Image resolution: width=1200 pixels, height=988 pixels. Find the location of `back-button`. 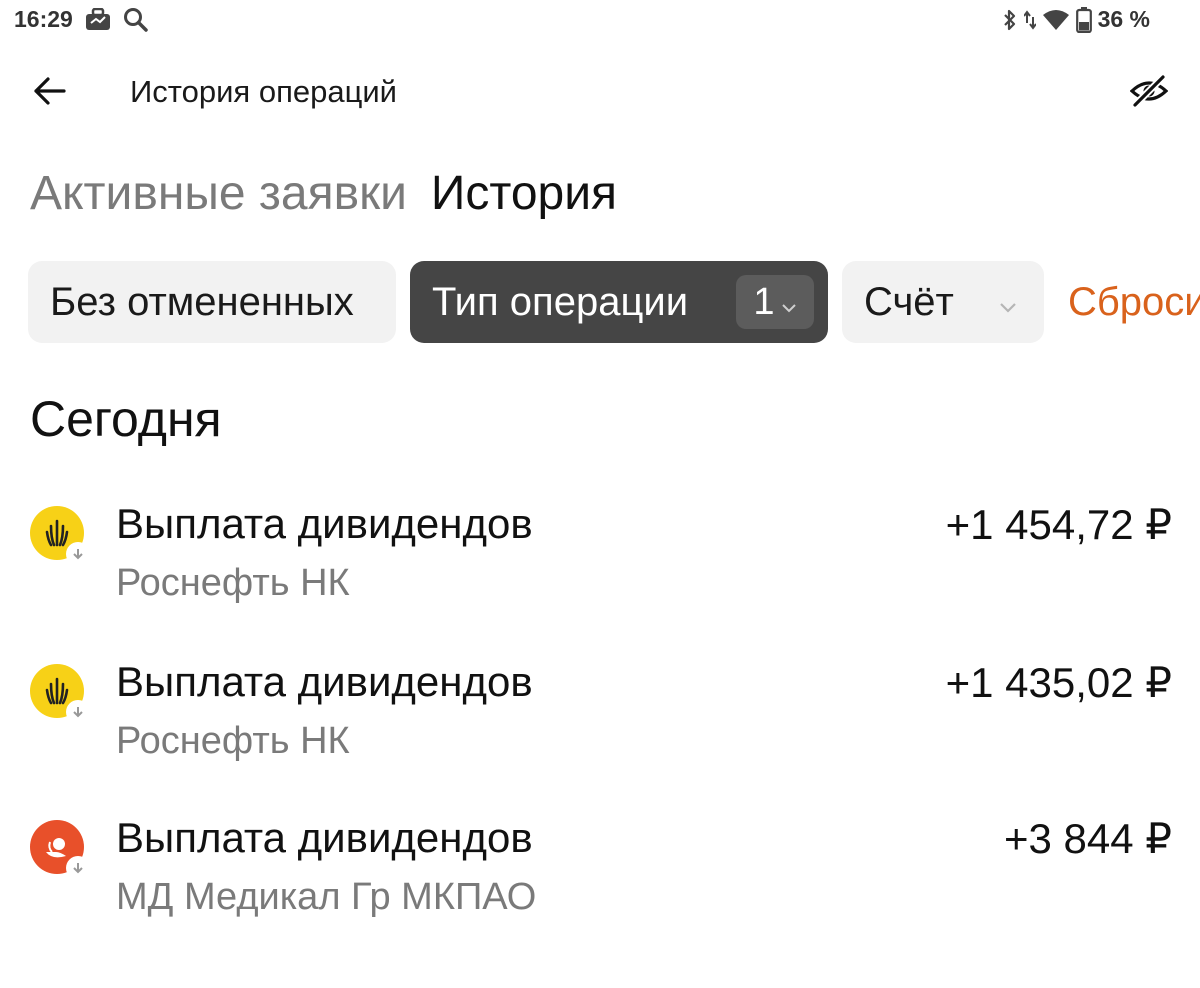

back-button is located at coordinates (49, 93).